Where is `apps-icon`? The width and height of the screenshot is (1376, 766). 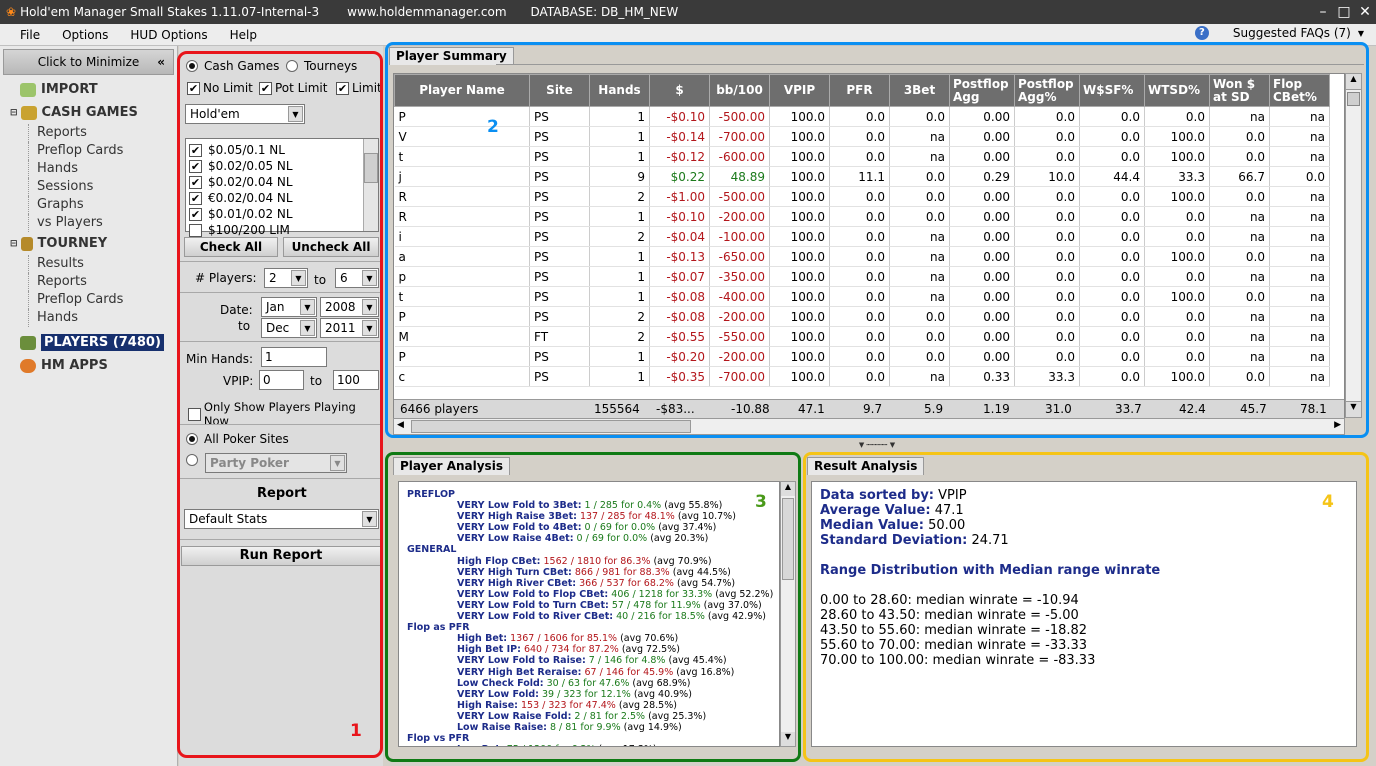 apps-icon is located at coordinates (28, 365).